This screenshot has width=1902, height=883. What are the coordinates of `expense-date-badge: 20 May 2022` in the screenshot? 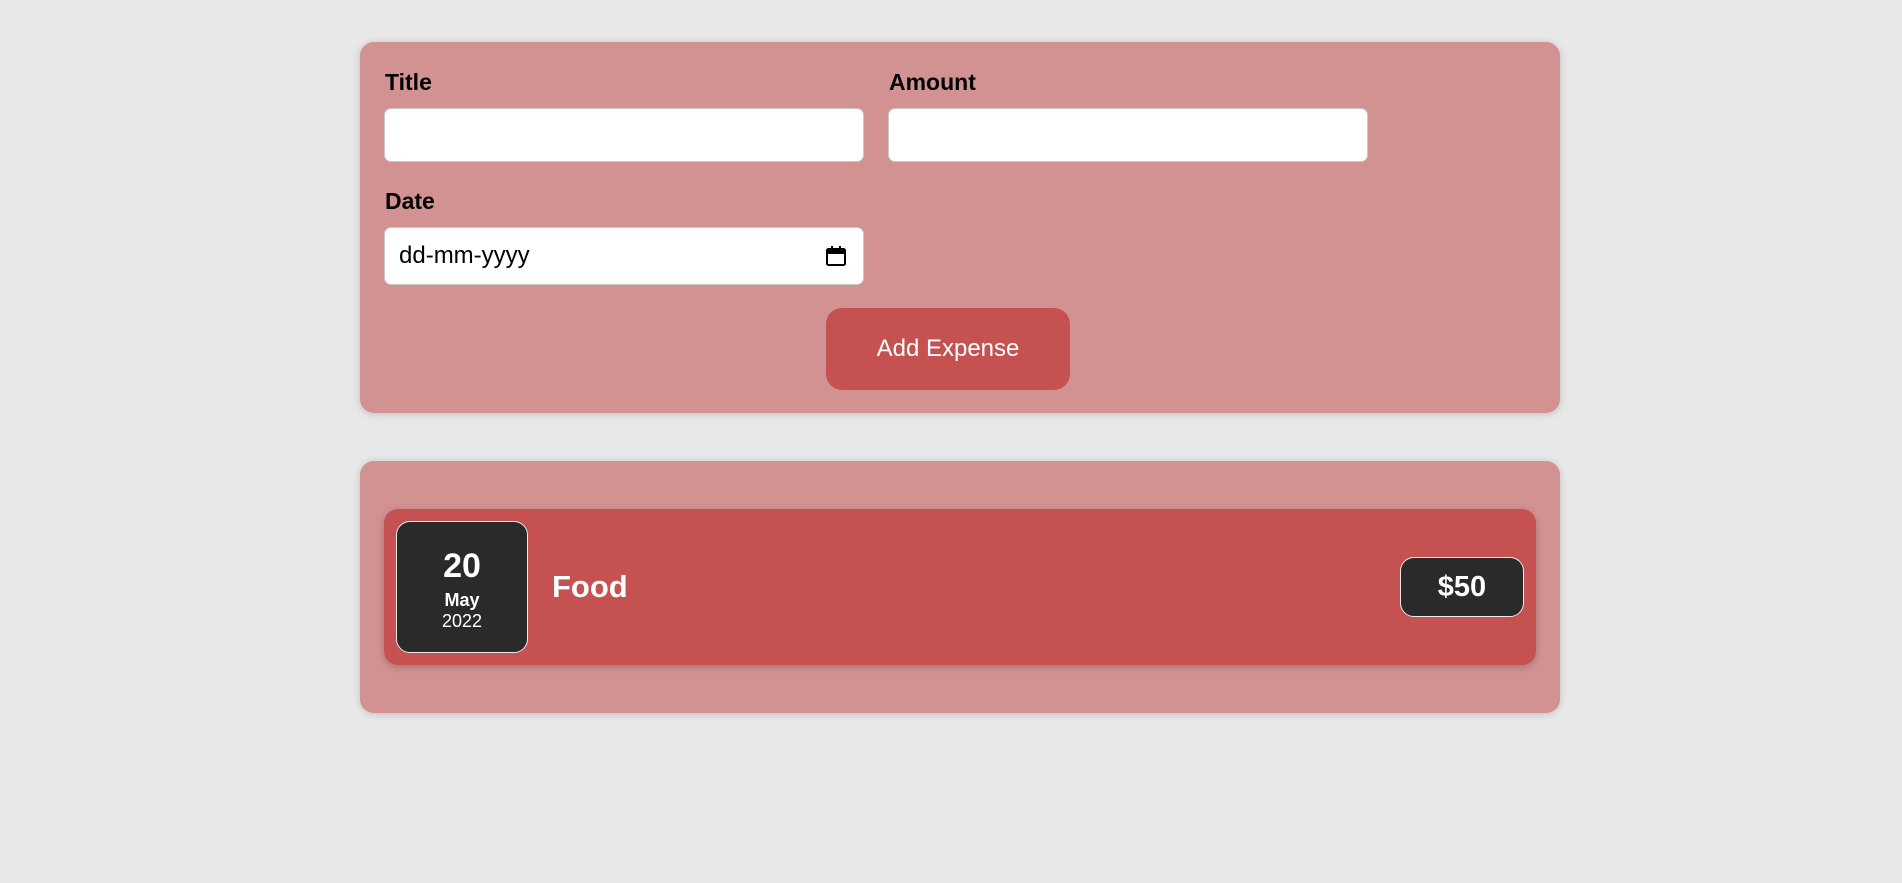 It's located at (462, 587).